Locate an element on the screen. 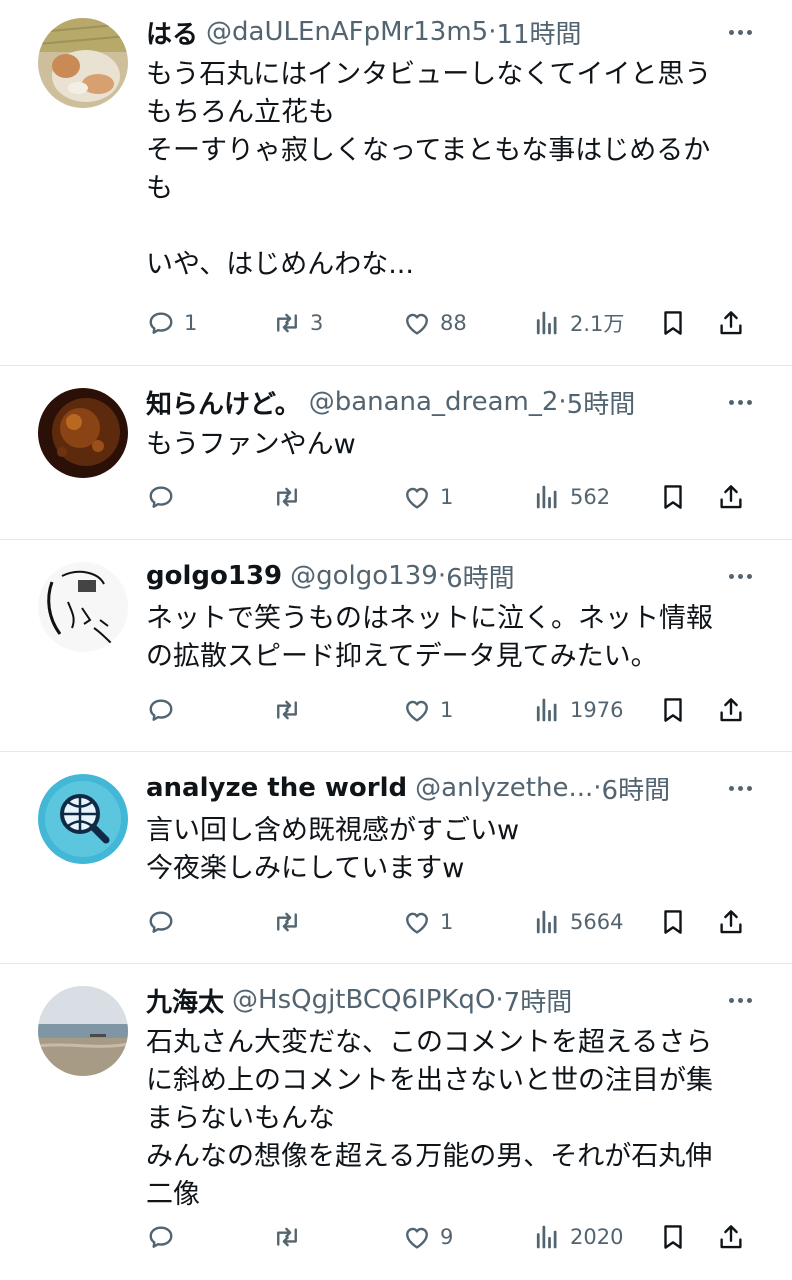  action-bar: 1 562 is located at coordinates (449, 497).